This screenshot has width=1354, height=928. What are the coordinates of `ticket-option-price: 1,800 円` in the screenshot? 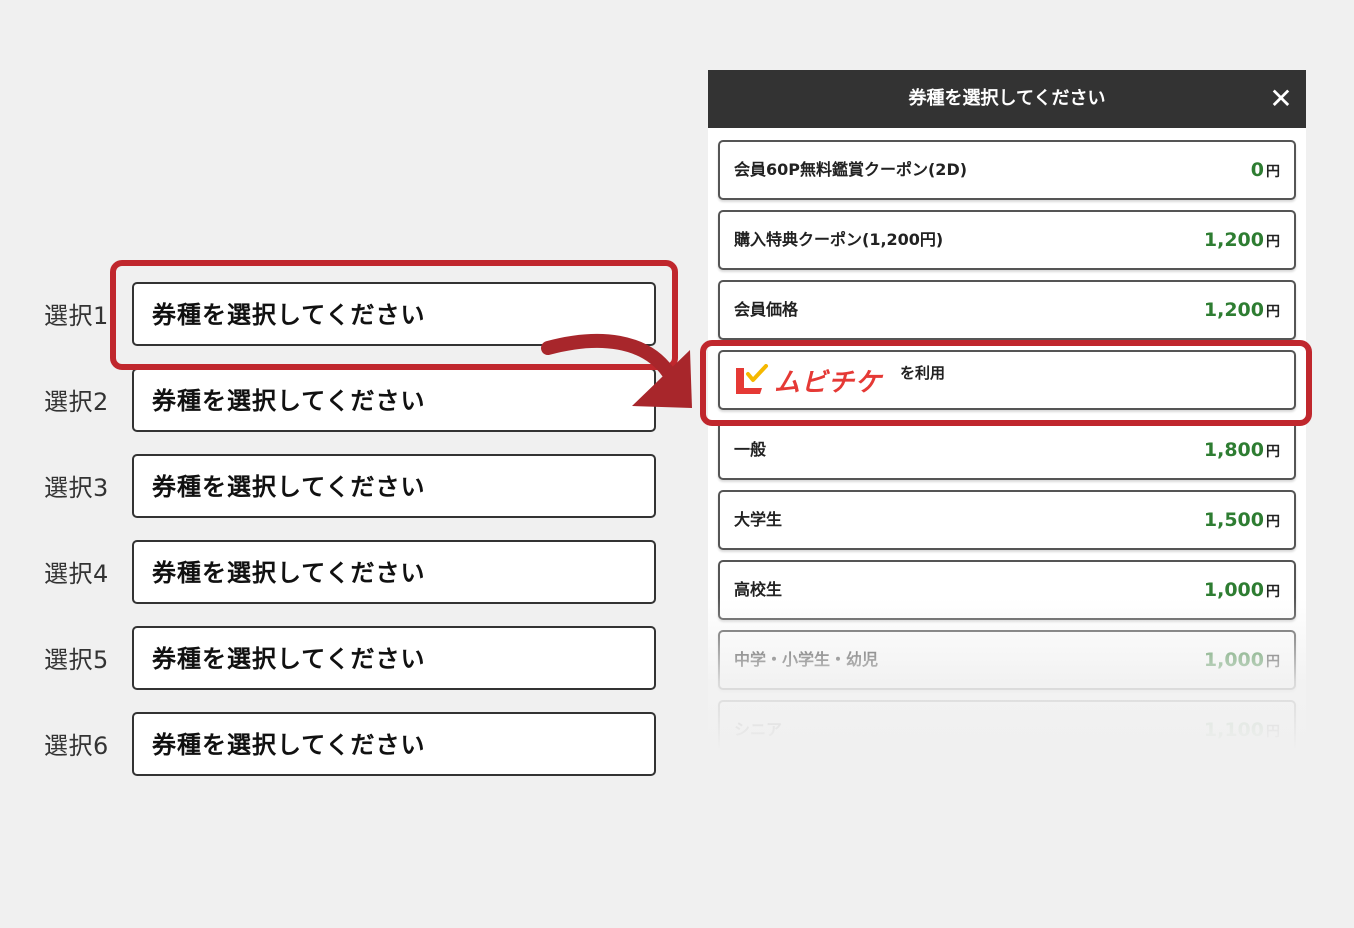 It's located at (1242, 451).